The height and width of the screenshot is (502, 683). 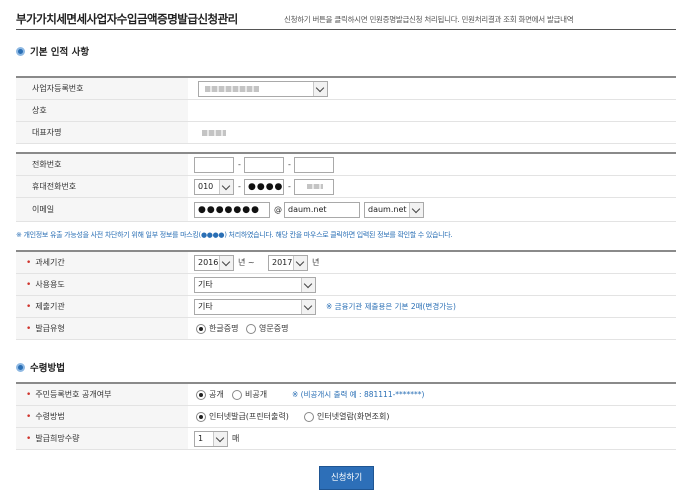 I want to click on radio-korean, so click(x=201, y=329).